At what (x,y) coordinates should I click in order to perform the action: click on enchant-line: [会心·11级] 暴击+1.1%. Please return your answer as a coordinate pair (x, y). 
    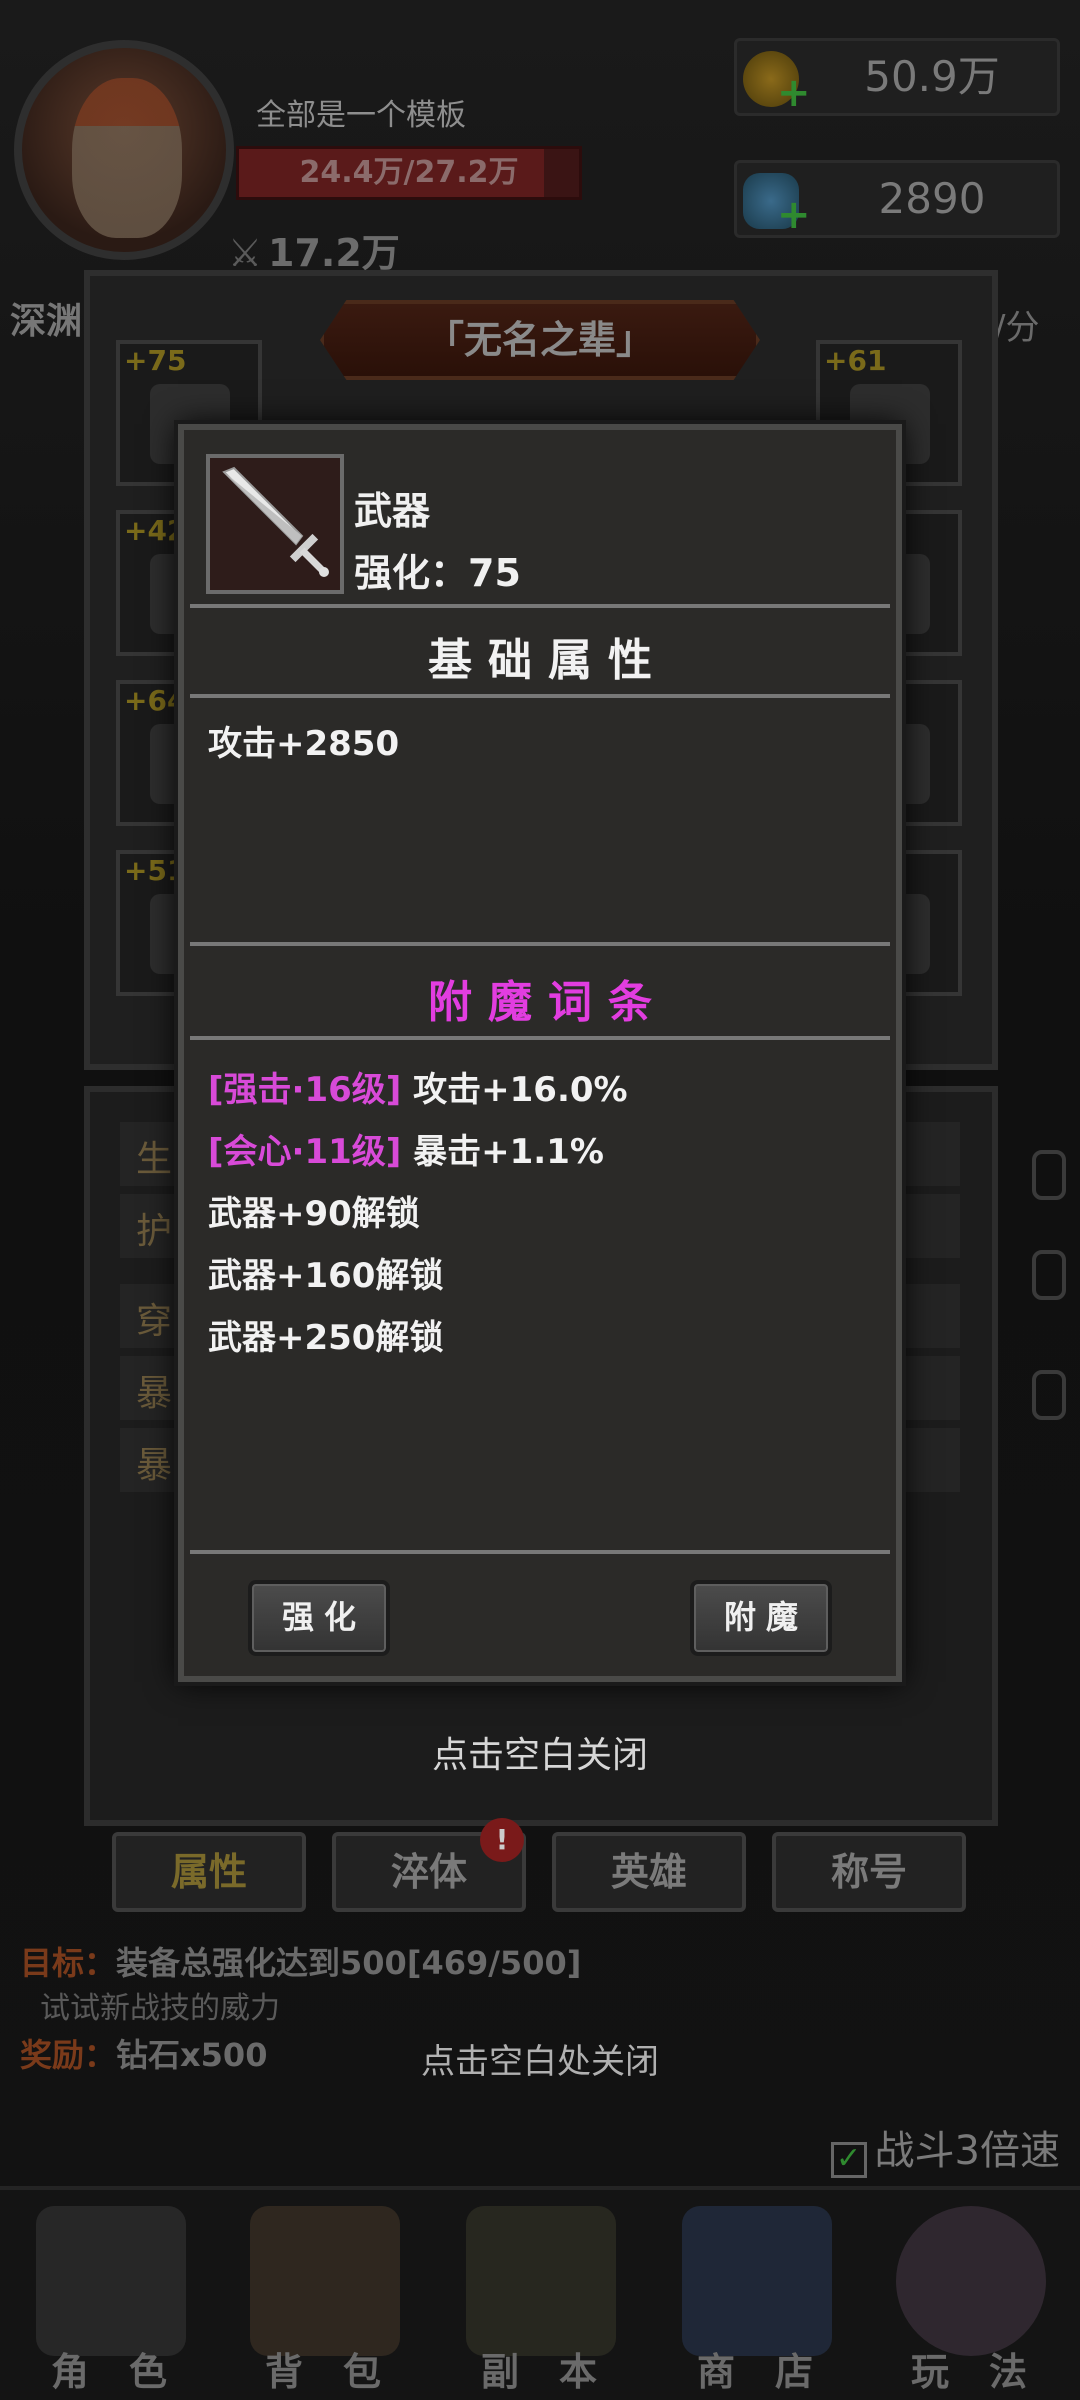
    Looking at the image, I should click on (406, 1148).